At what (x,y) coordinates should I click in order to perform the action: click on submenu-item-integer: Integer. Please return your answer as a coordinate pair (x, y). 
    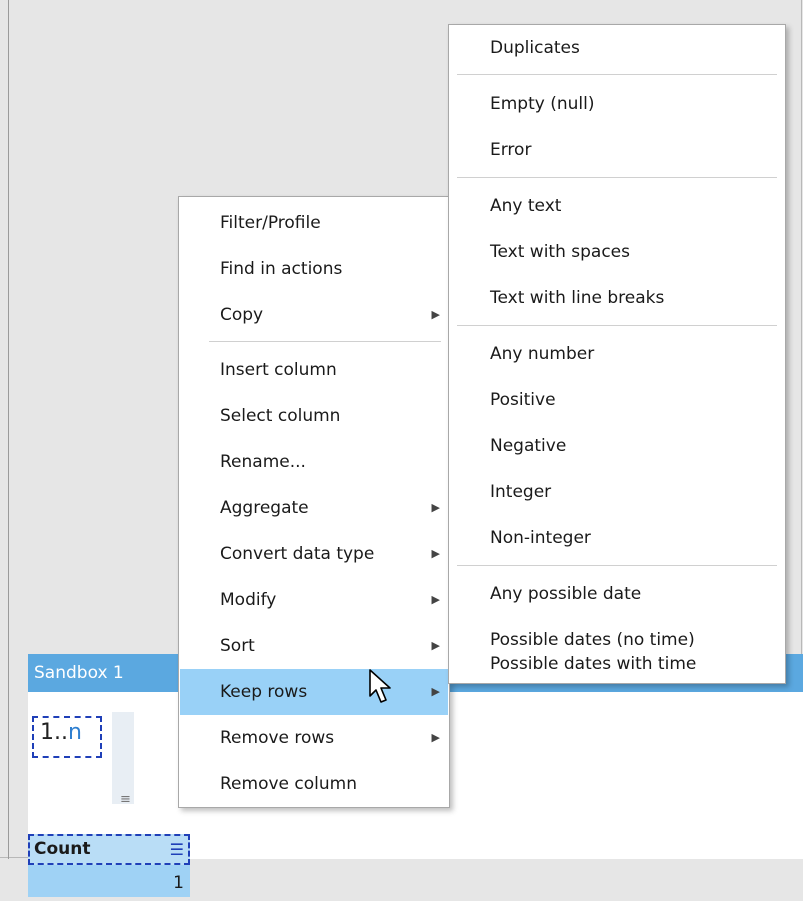
    Looking at the image, I should click on (617, 492).